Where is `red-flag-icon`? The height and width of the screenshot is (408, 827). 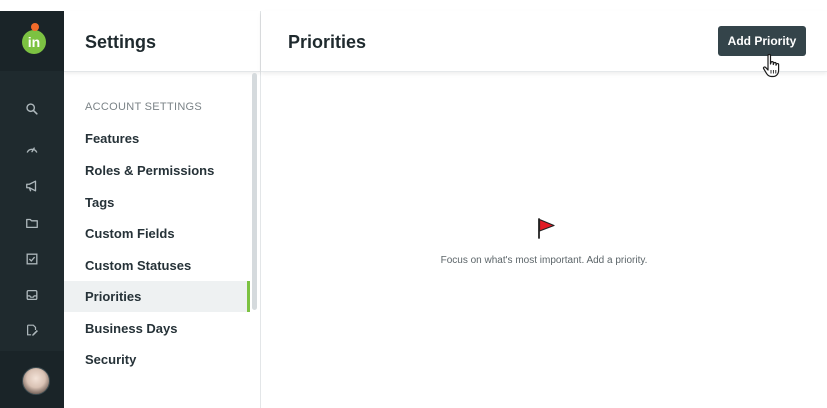 red-flag-icon is located at coordinates (546, 228).